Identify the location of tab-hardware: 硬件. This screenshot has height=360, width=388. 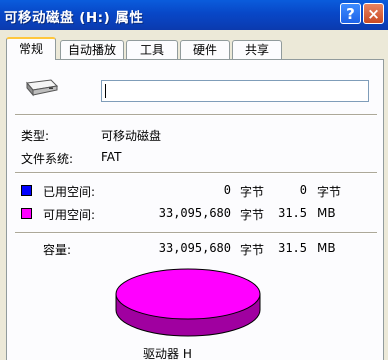
(205, 49).